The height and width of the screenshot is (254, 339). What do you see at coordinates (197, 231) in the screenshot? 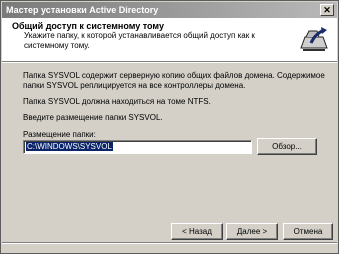
I see `back-button: < Назад` at bounding box center [197, 231].